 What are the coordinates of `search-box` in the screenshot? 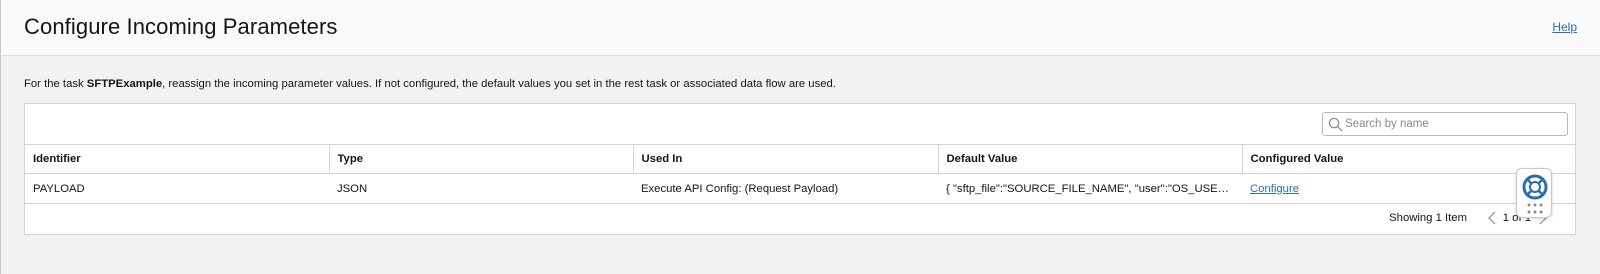 It's located at (1445, 124).